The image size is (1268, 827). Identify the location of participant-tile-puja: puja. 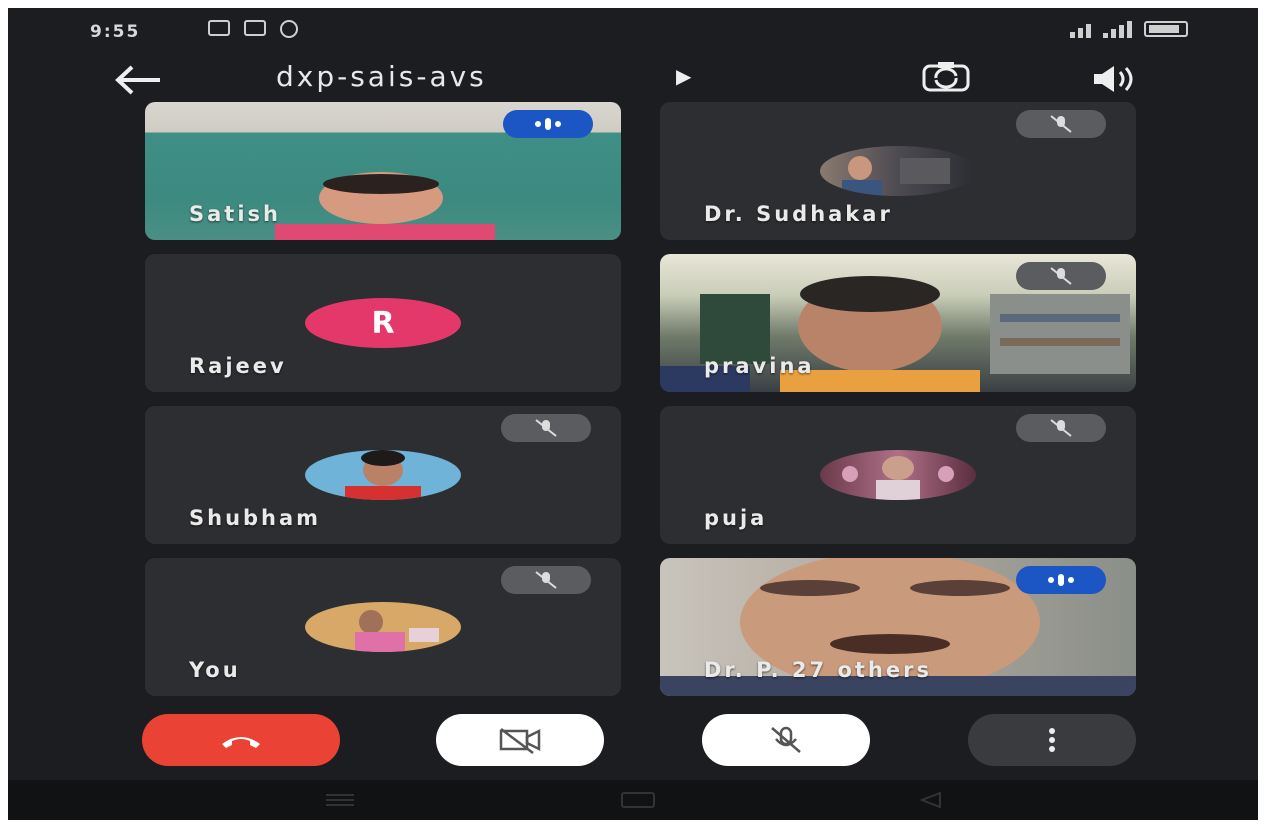
(898, 475).